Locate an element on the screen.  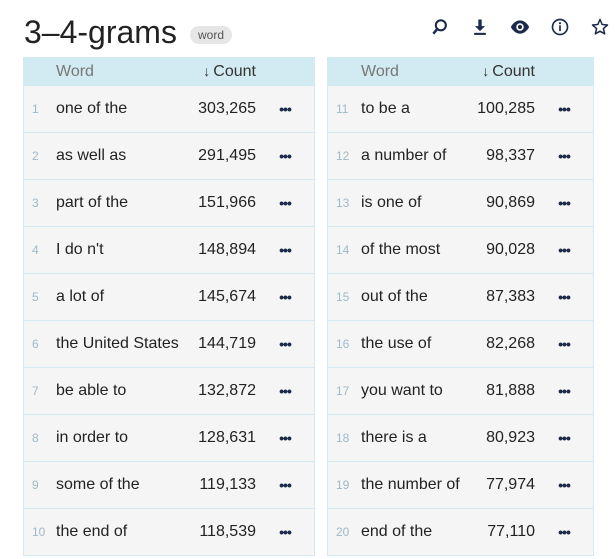
table-row: 16 the use of 82,268 ••• is located at coordinates (460, 343).